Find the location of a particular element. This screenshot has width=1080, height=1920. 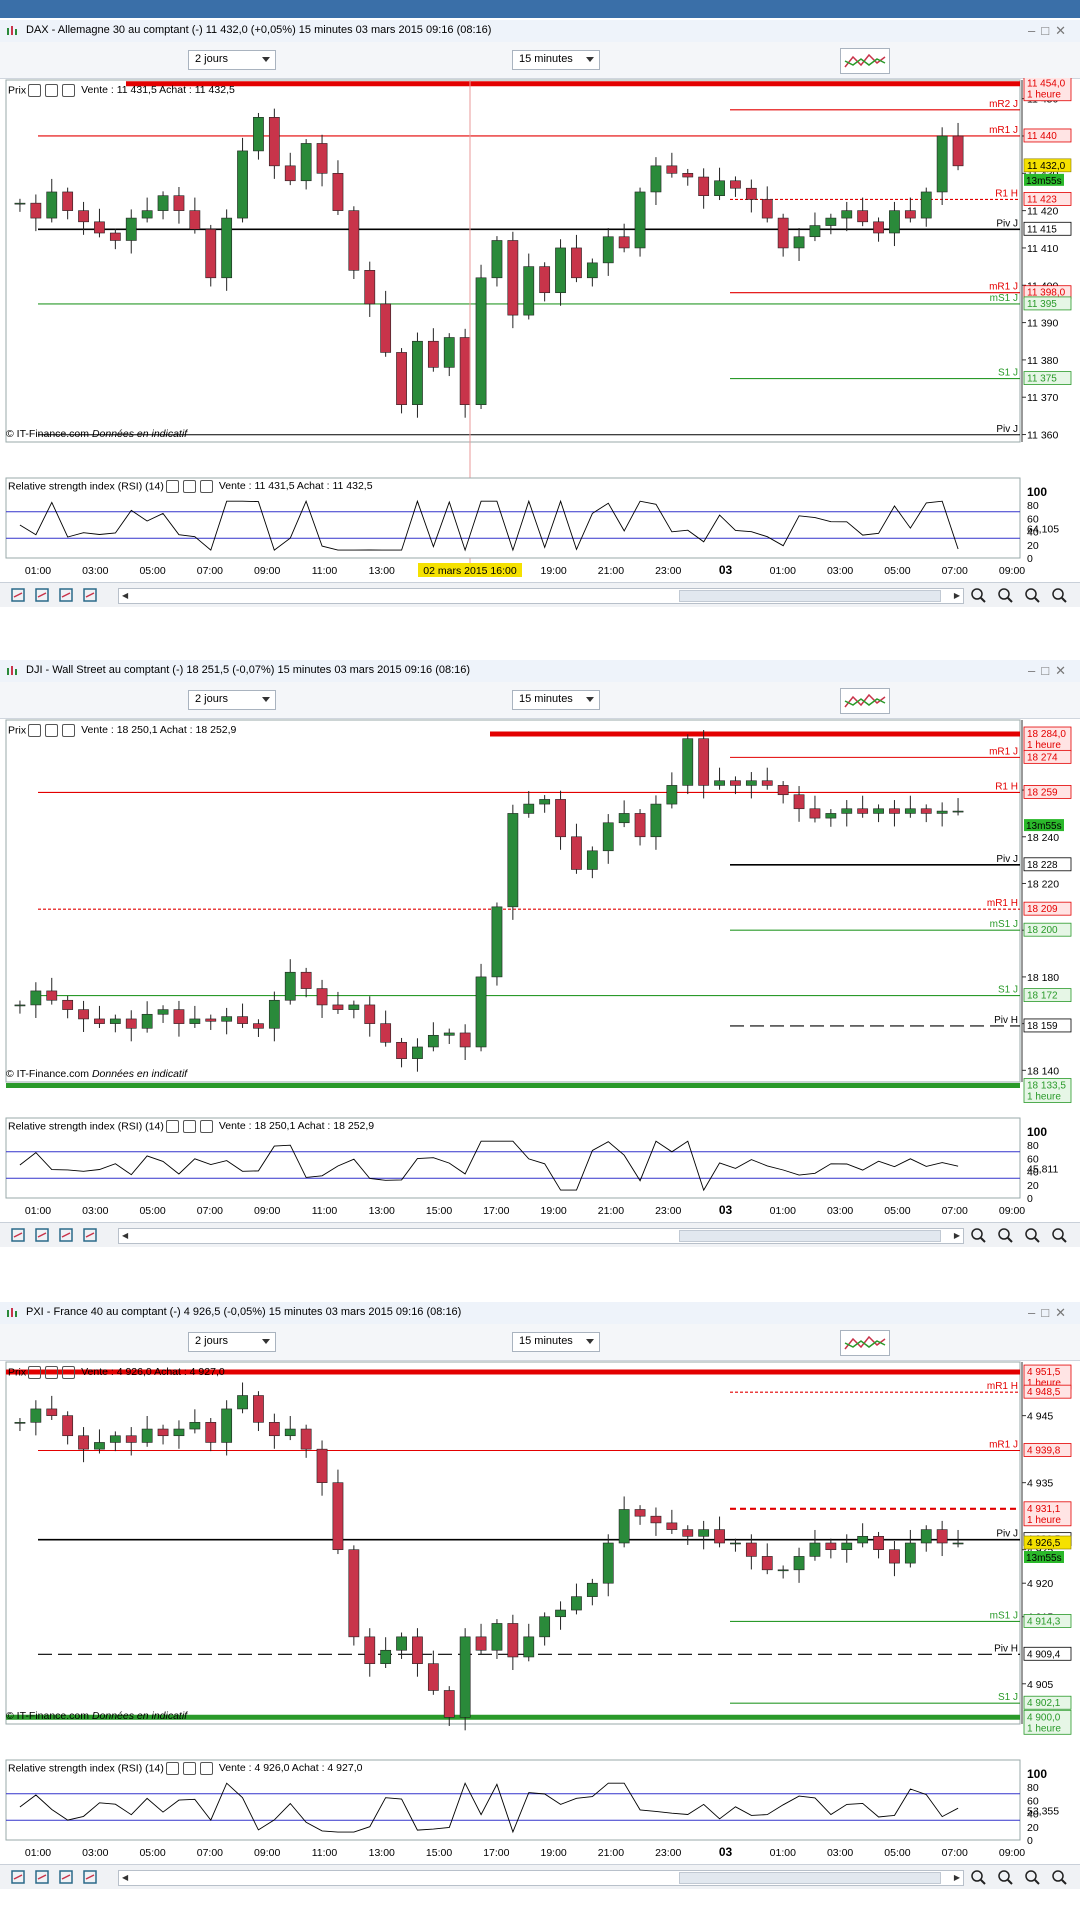

x-tick-label: 05:00 is located at coordinates (152, 1853).